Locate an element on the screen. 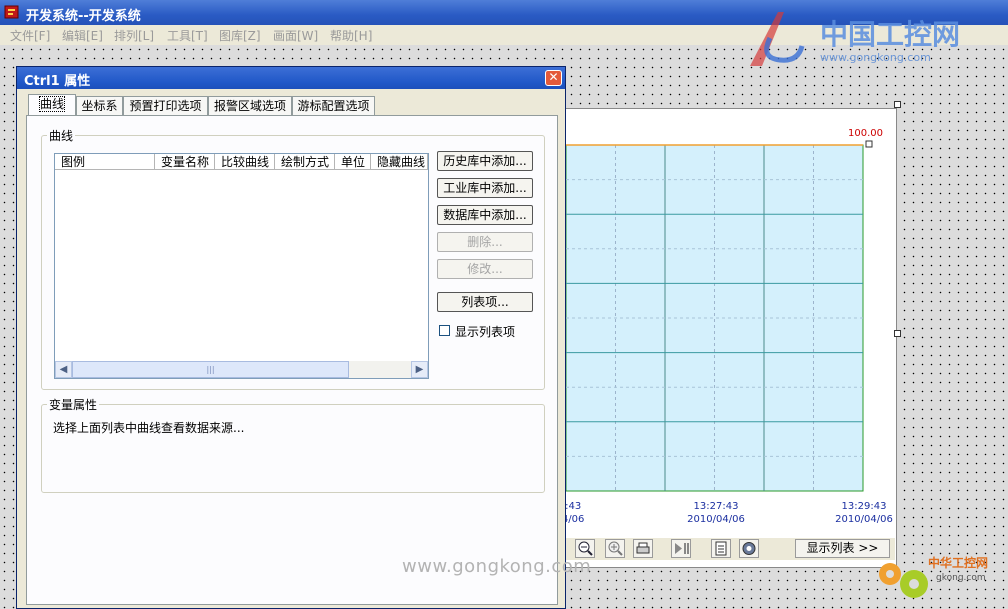 This screenshot has height=609, width=1008. menu-file: 文件[F] is located at coordinates (30, 35).